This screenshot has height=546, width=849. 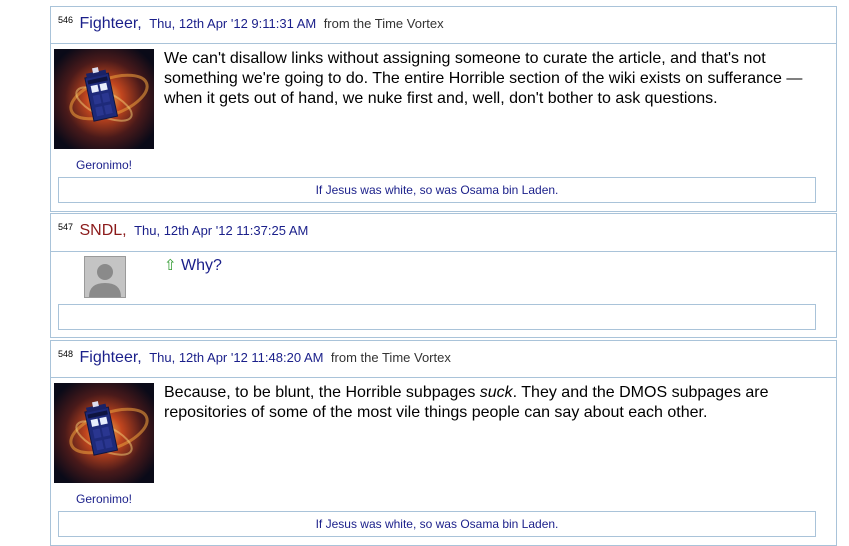 I want to click on post-number: 548, so click(x=66, y=354).